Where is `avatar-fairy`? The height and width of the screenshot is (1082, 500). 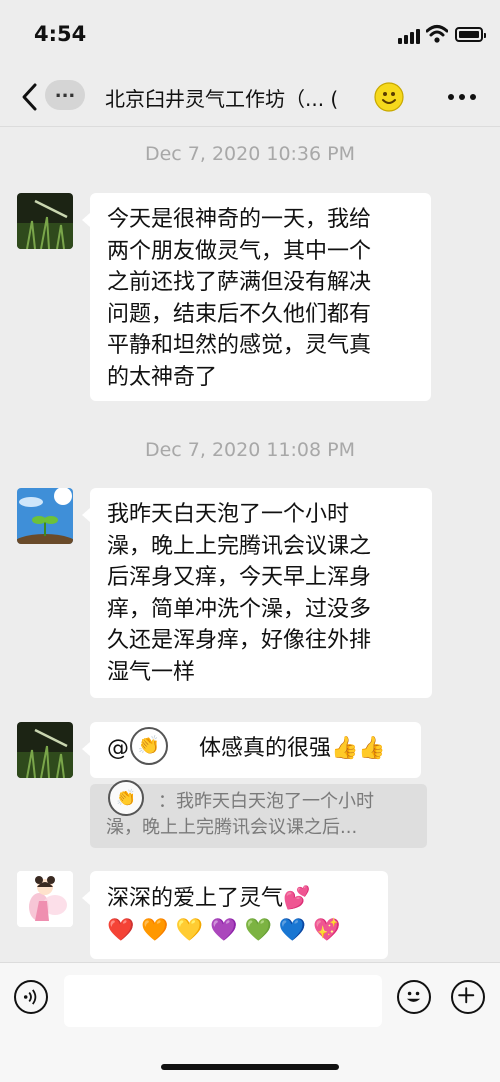 avatar-fairy is located at coordinates (45, 899).